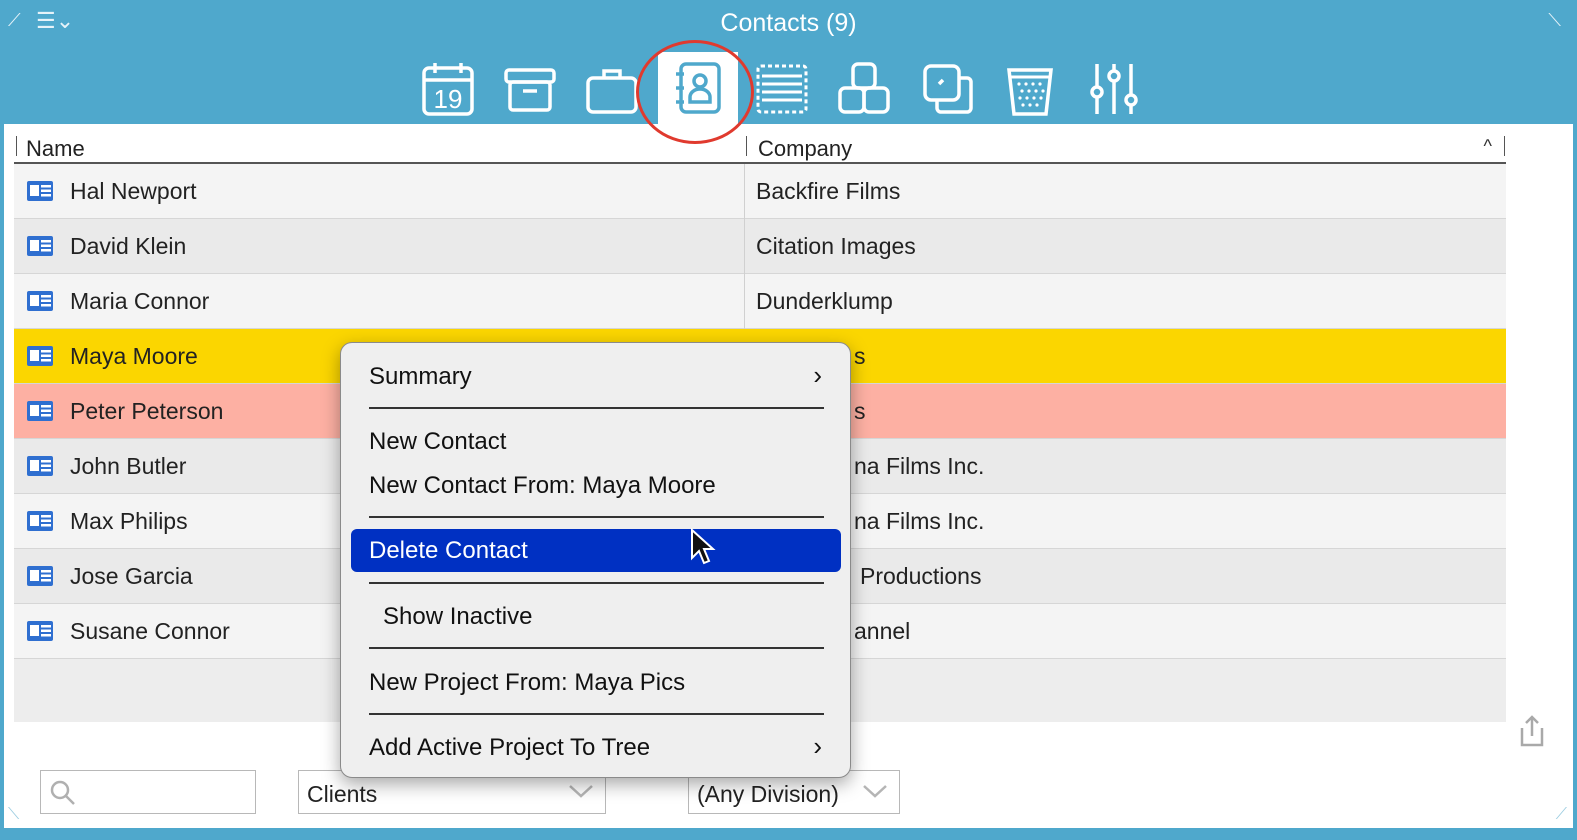 The image size is (1577, 840). I want to click on list-icon, so click(782, 89).